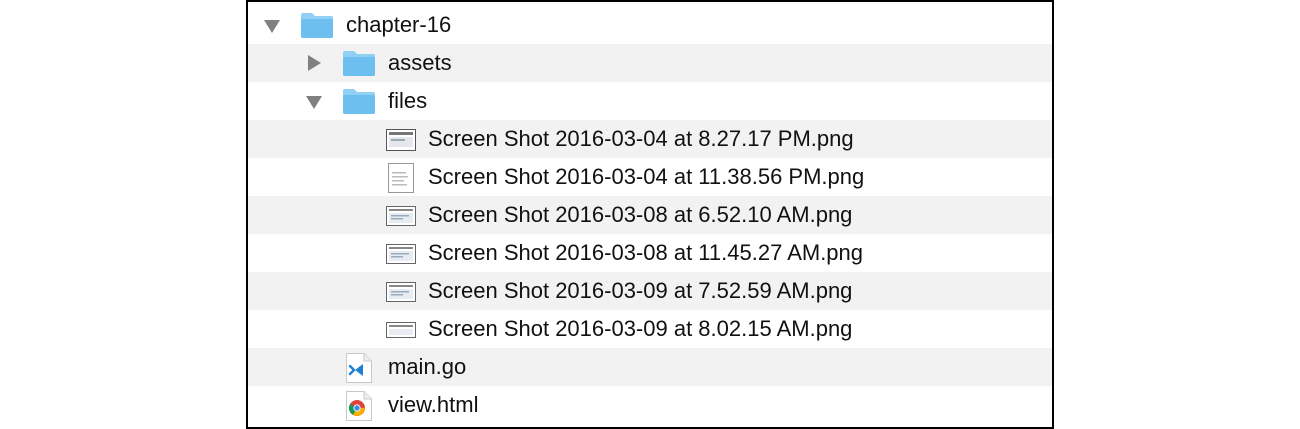 The image size is (1300, 429). I want to click on tree-row-file: Screen Shot 2016-03-09 at 8.02.15 AM.png, so click(650, 329).